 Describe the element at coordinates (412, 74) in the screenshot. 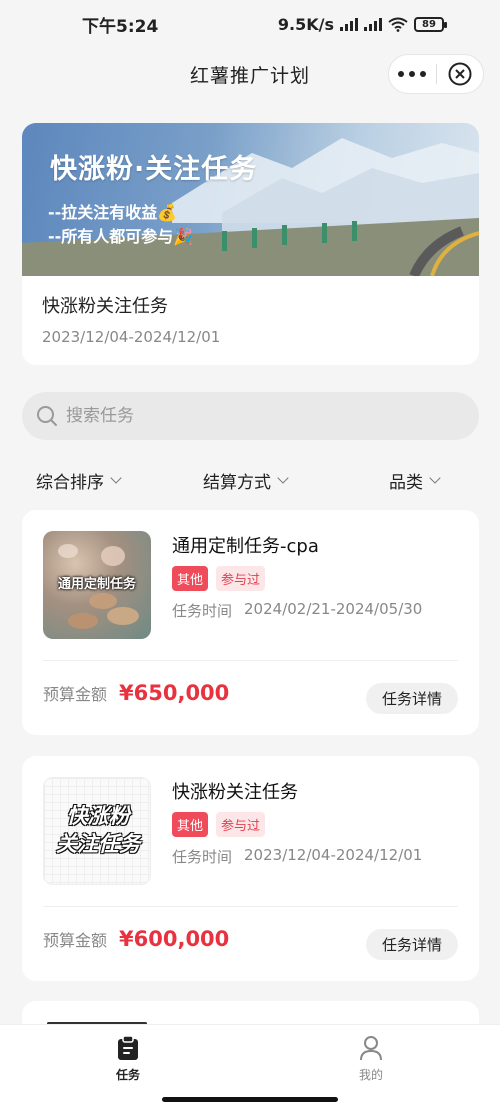

I see `more-dots-icon` at that location.